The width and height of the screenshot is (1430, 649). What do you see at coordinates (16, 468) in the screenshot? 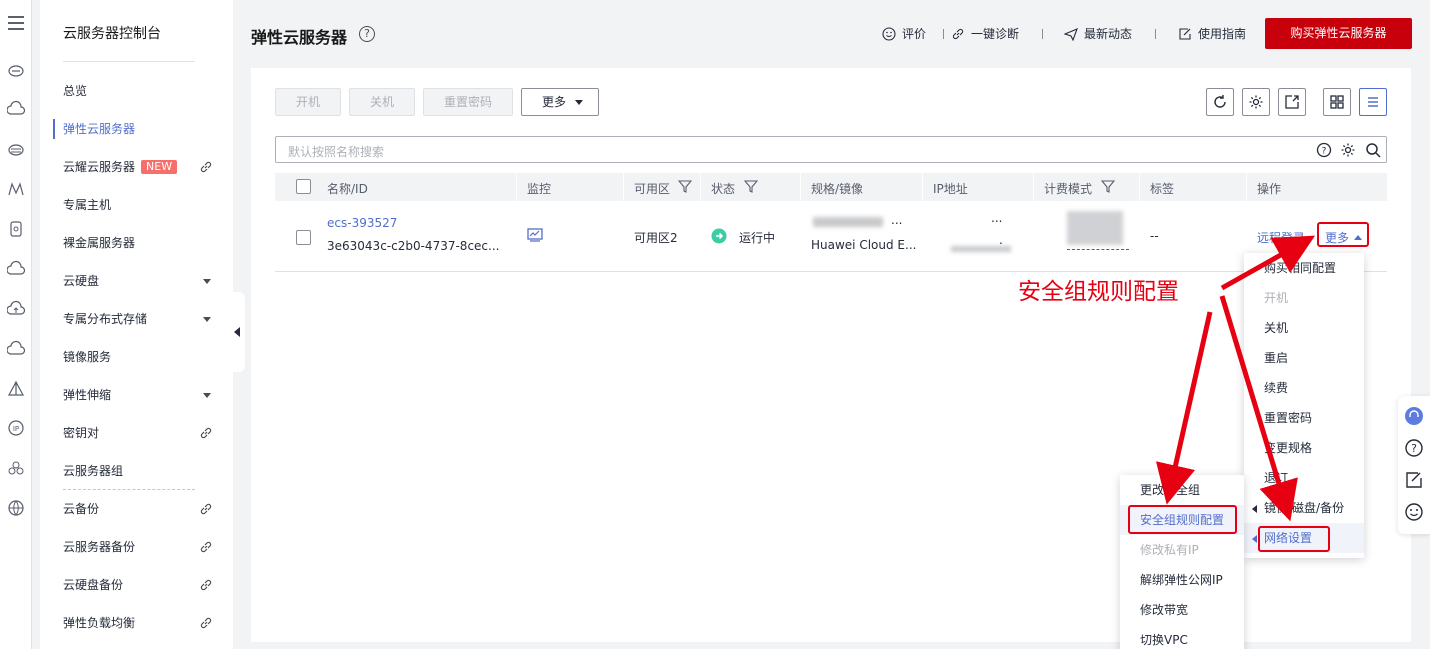
I see `cluster-icon` at bounding box center [16, 468].